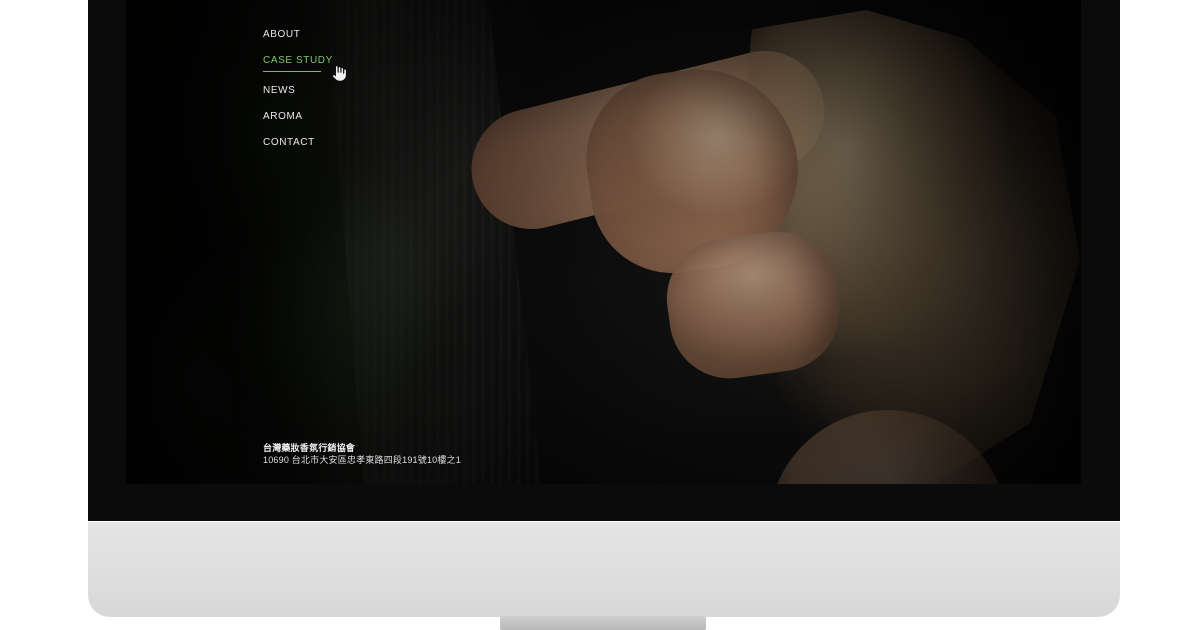 The width and height of the screenshot is (1200, 630). I want to click on footer-address: 10690 台北市大安區忠孝東路四段191號10樓之1, so click(362, 460).